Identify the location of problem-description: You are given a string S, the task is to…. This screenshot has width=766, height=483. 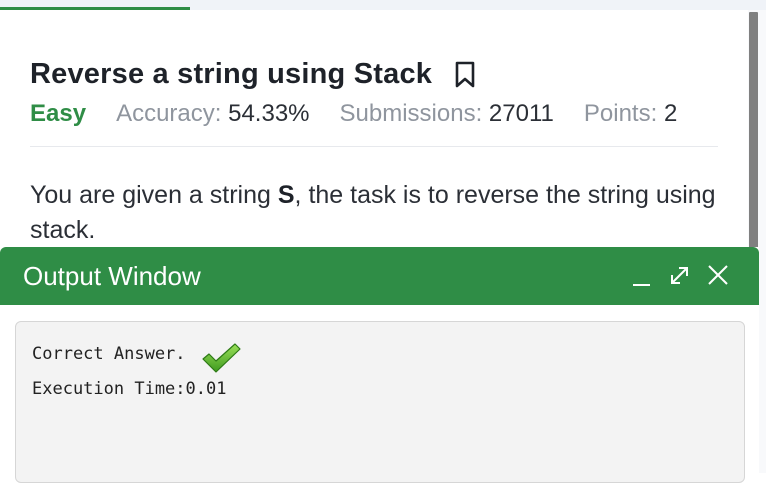
(375, 213).